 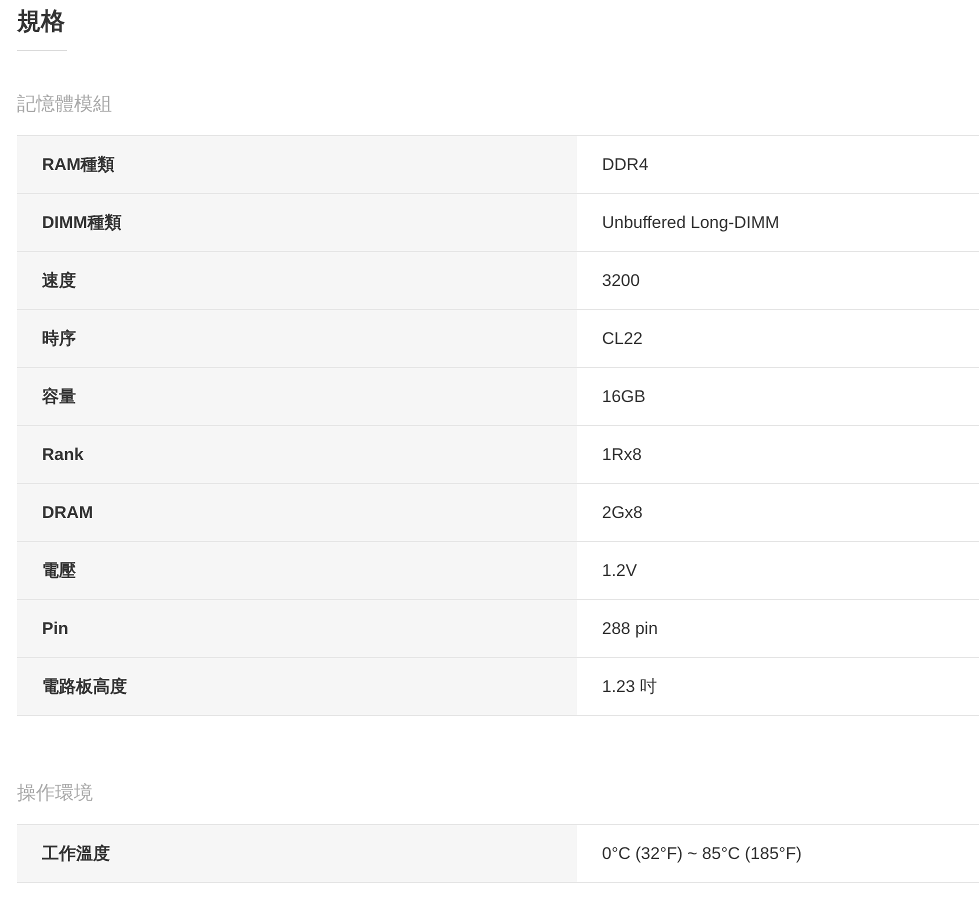 What do you see at coordinates (619, 571) in the screenshot?
I see `spec-value-cell-text: 1.2V` at bounding box center [619, 571].